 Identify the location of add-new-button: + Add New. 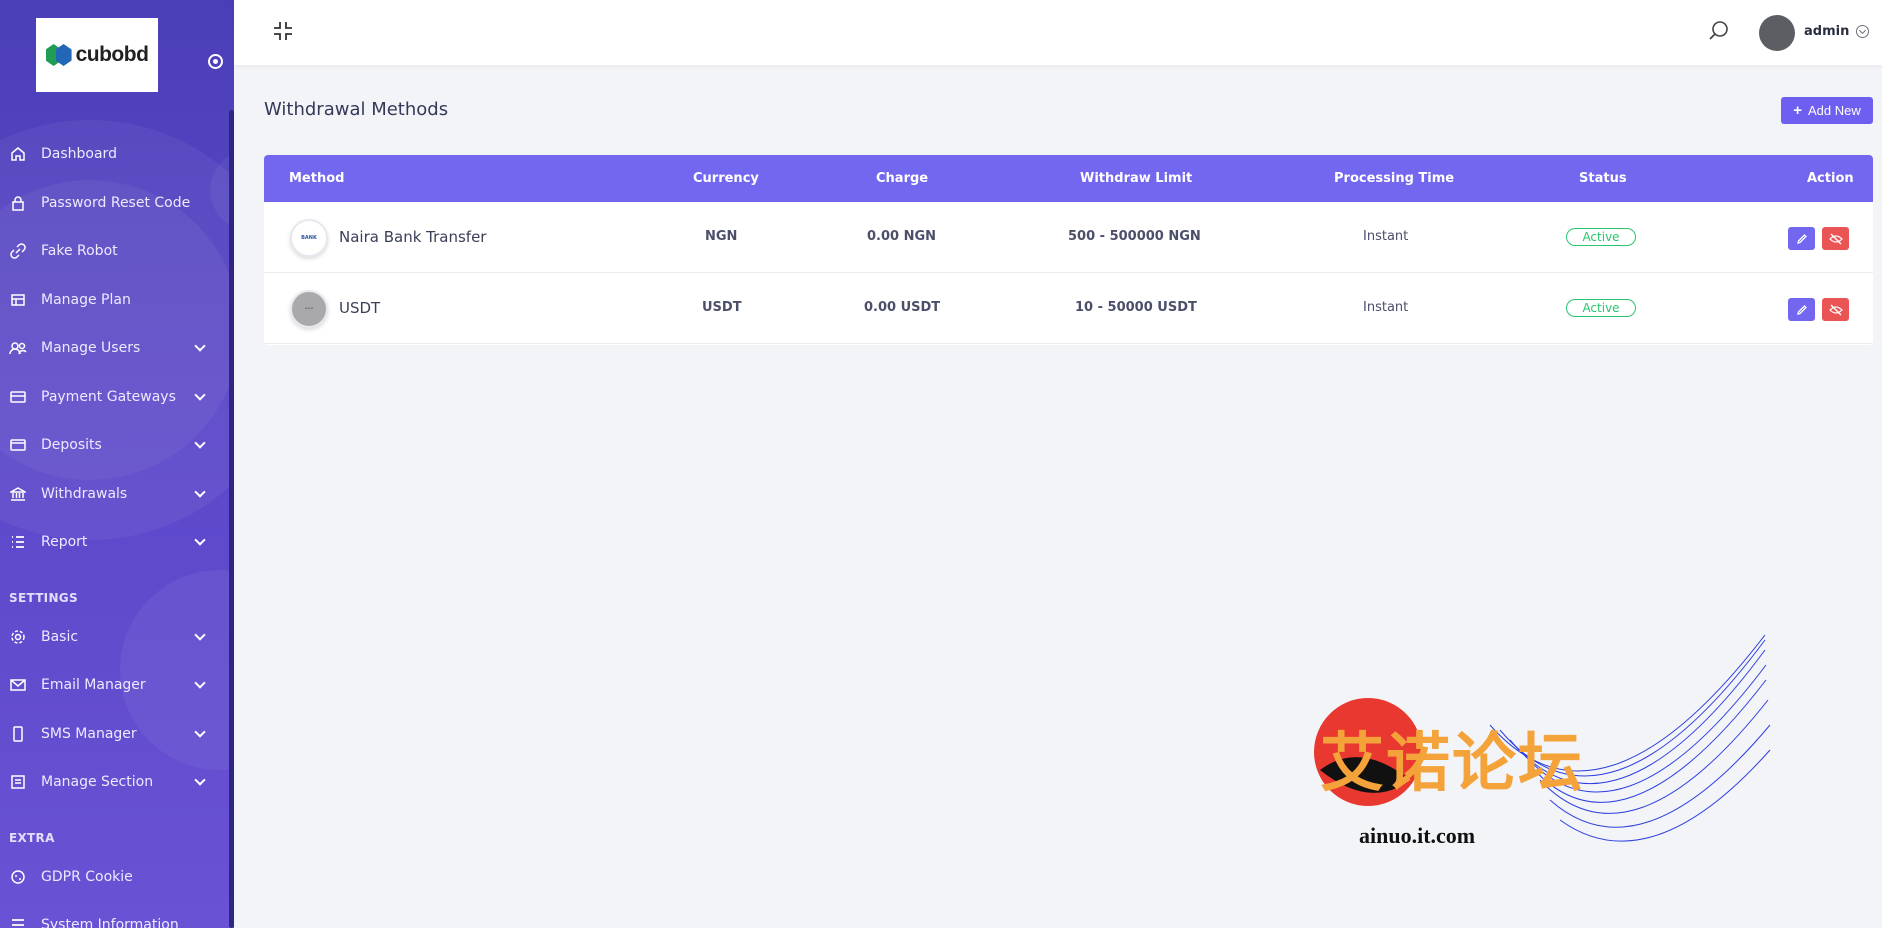
(1827, 110).